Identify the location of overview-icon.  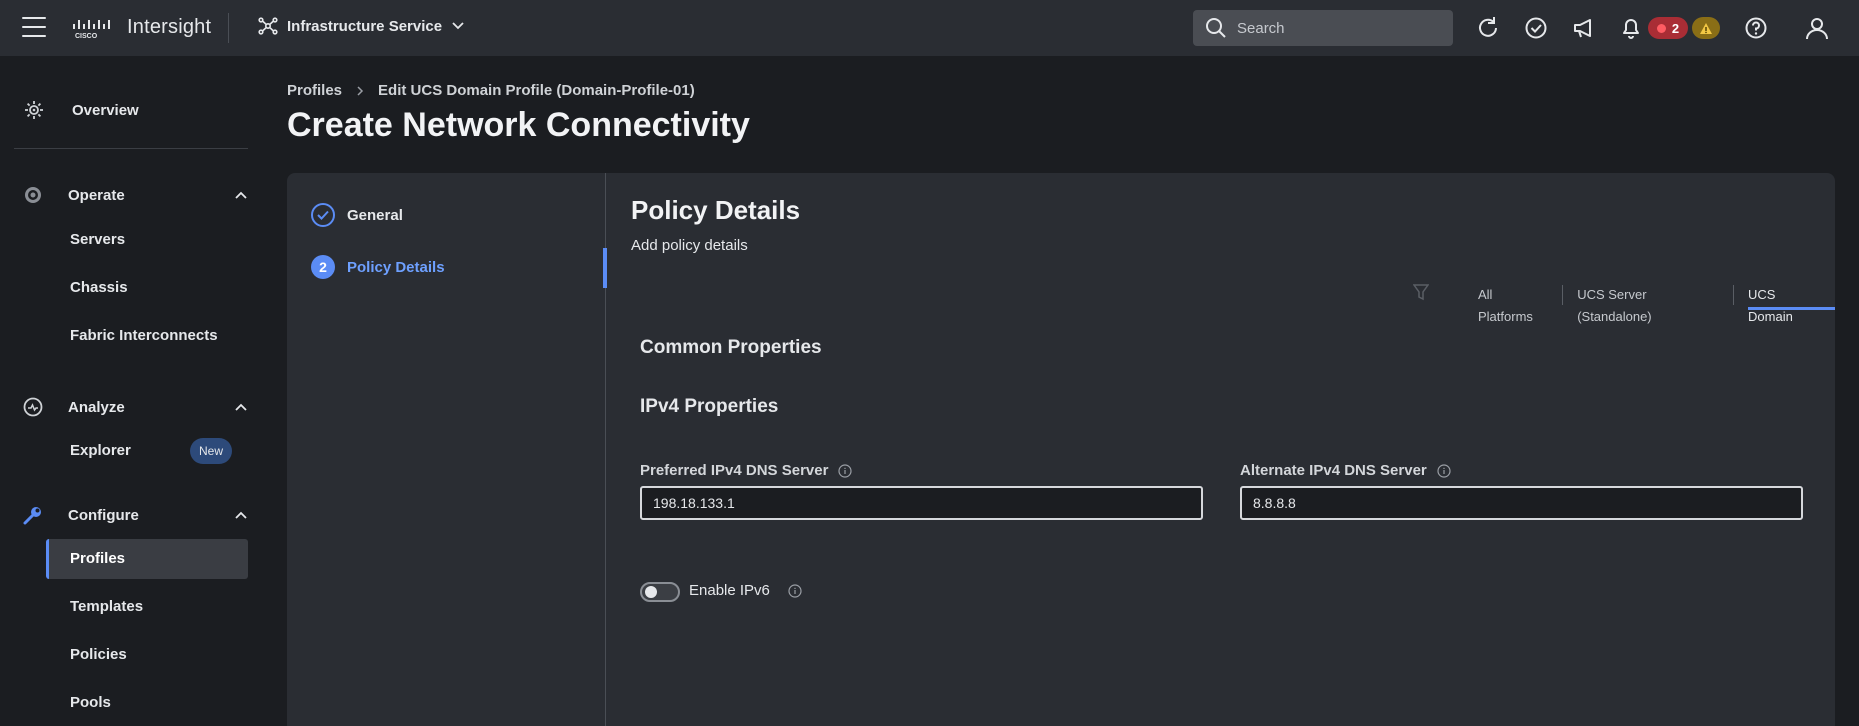
(34, 110).